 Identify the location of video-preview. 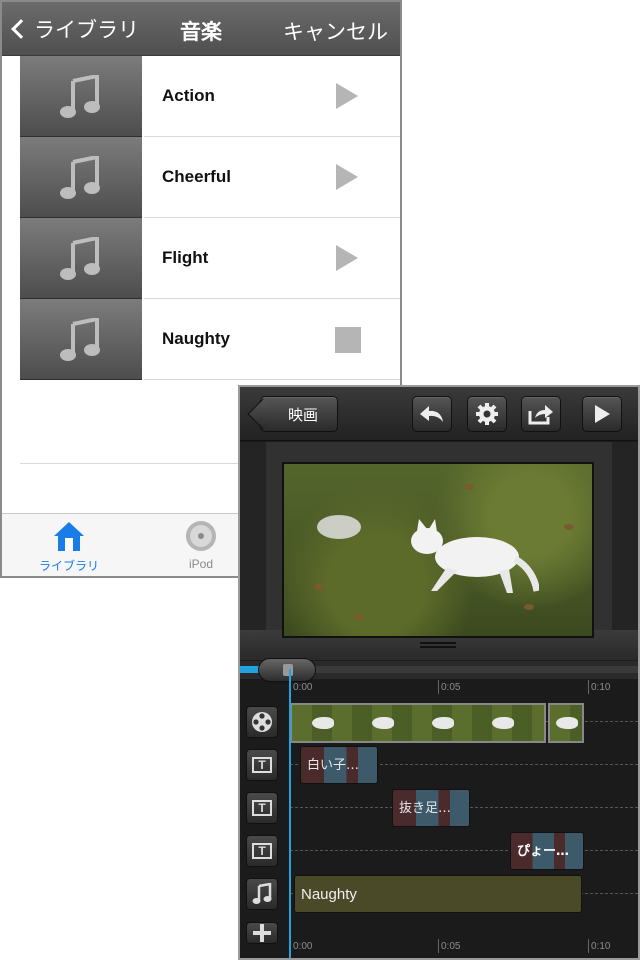
(438, 550).